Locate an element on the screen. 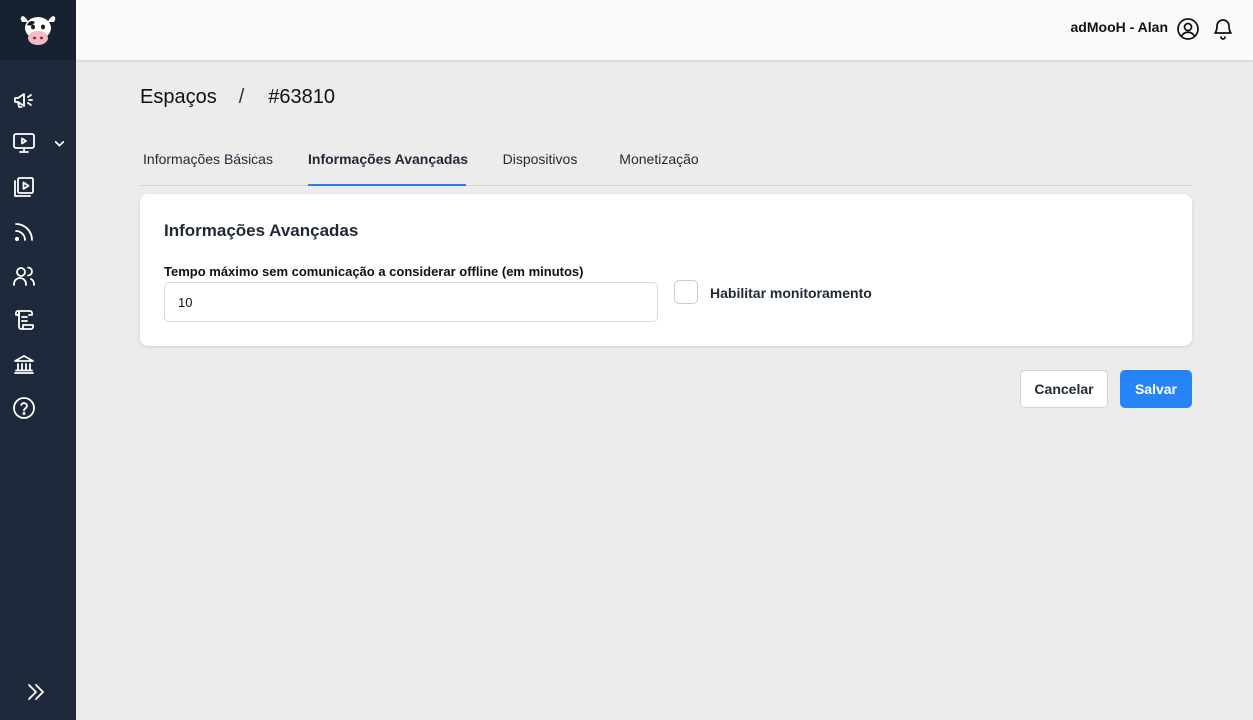 This screenshot has width=1253, height=720. tab-basic-info: Informações Básicas is located at coordinates (208, 164).